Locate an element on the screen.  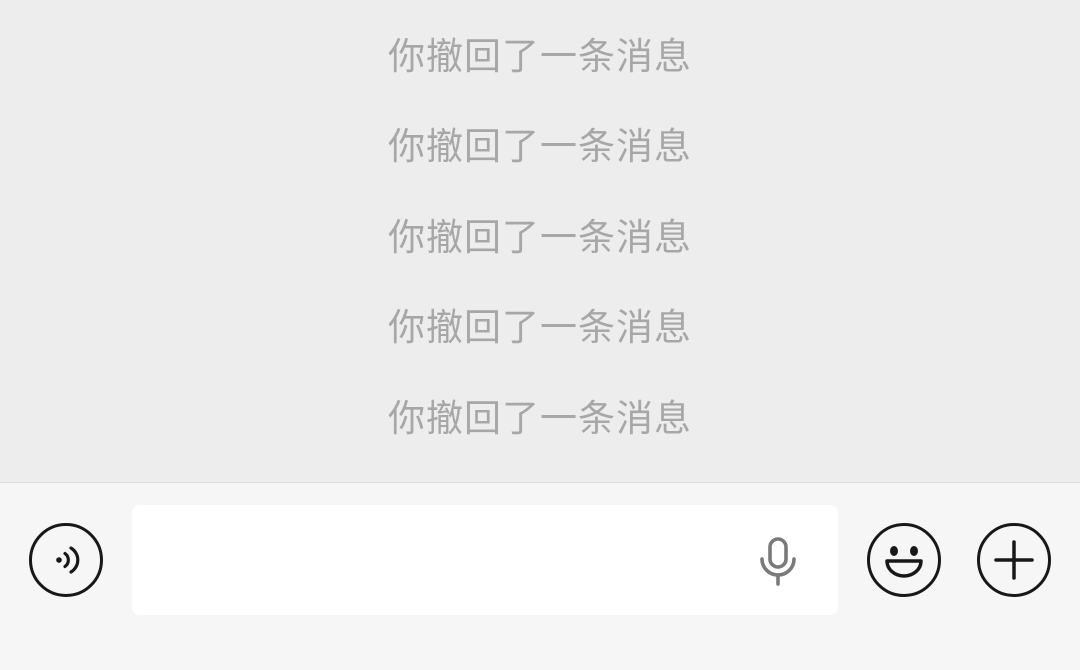
voice-mode-icon is located at coordinates (68, 560).